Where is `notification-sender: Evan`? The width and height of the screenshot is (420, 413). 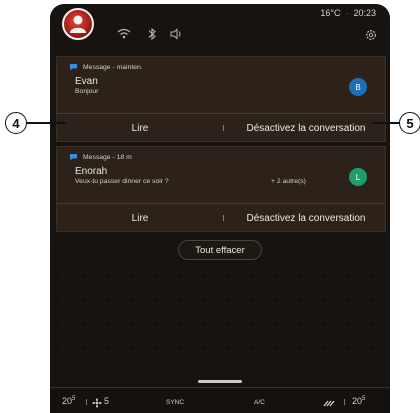
notification-sender: Evan is located at coordinates (86, 81).